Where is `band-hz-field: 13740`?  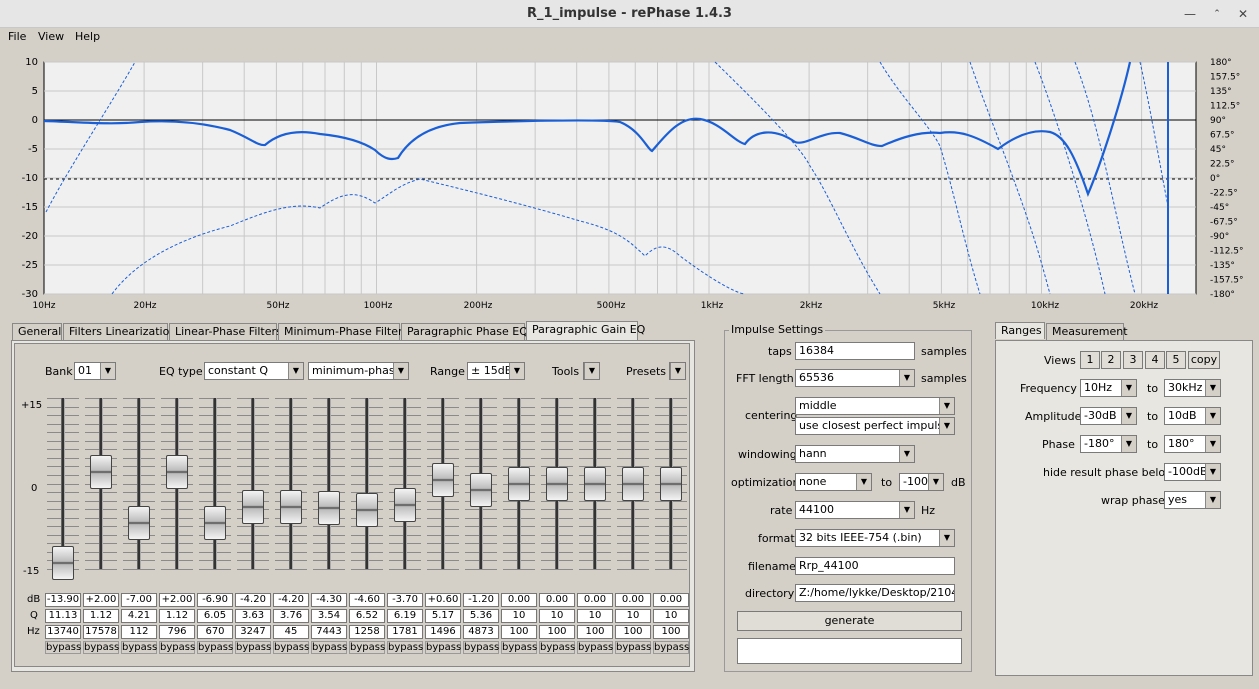
band-hz-field: 13740 is located at coordinates (63, 632).